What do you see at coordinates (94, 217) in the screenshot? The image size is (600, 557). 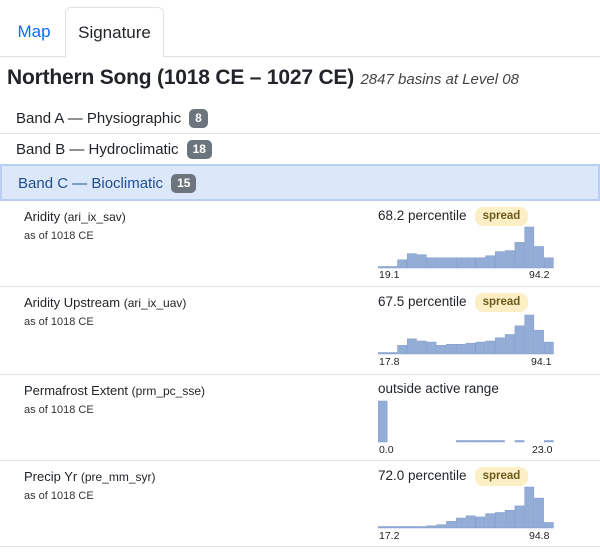 I see `variable-code: (ari_ix_sav)` at bounding box center [94, 217].